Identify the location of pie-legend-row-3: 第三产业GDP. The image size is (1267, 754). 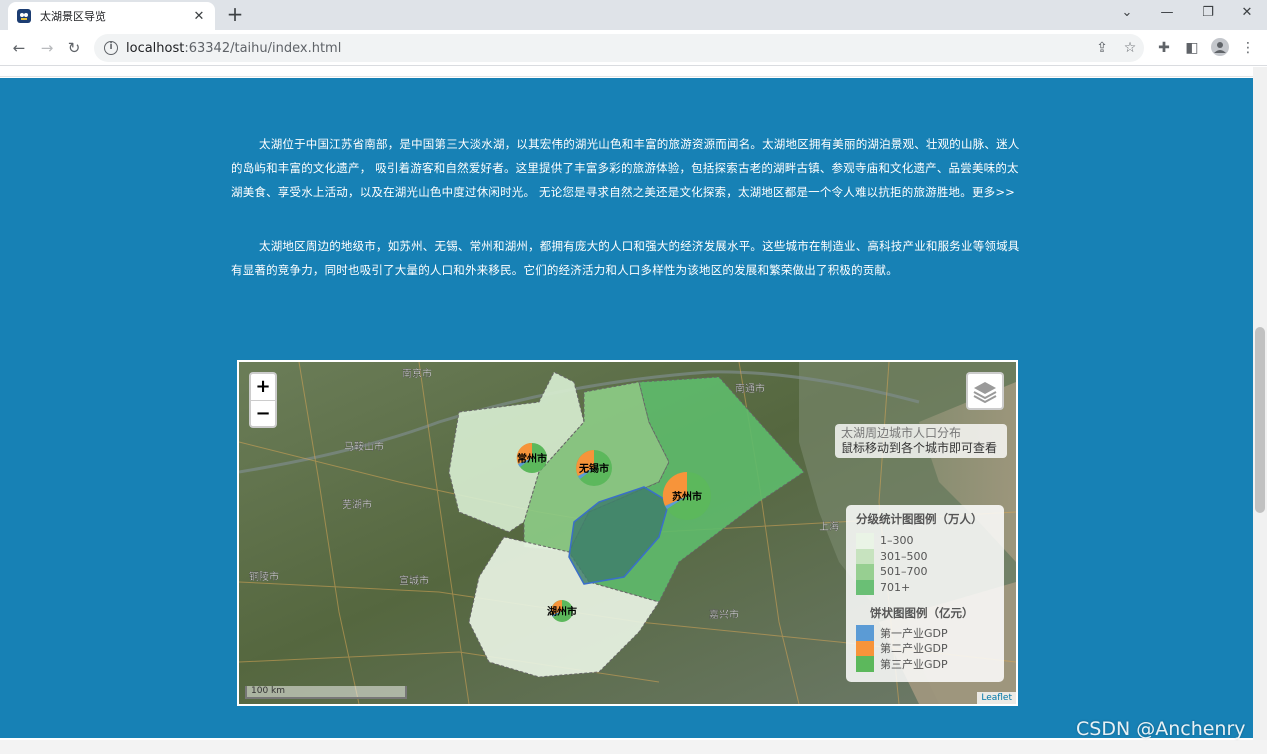
(925, 664).